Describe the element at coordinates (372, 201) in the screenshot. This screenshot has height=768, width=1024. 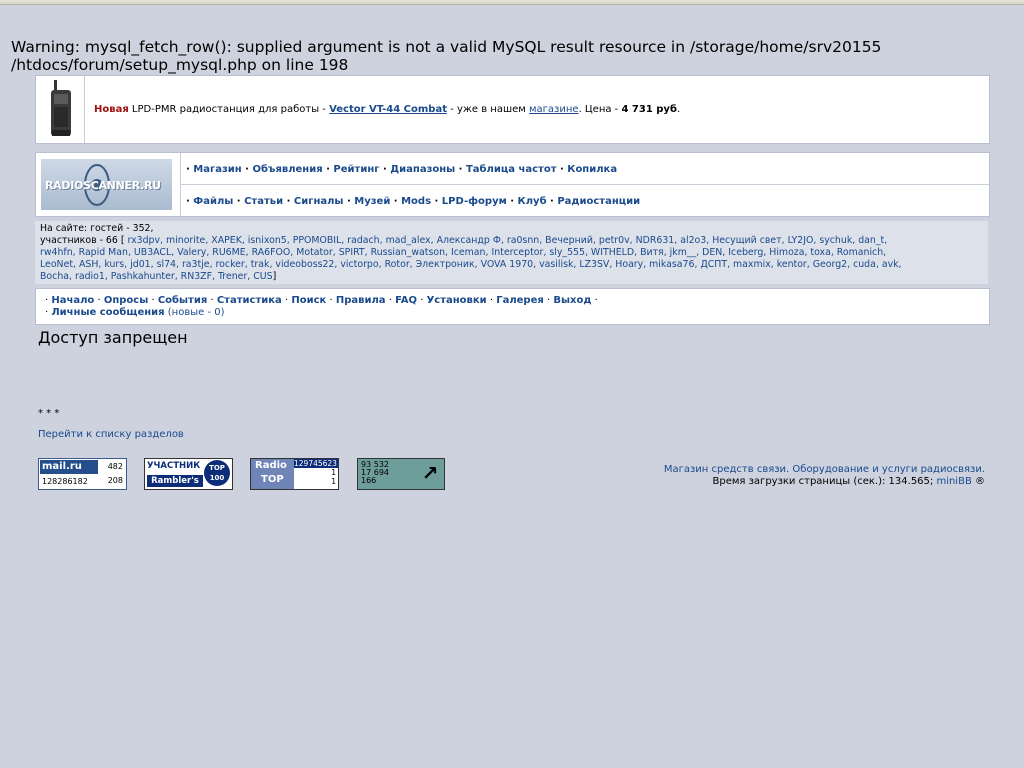
I see `nav-link-3: Музей` at that location.